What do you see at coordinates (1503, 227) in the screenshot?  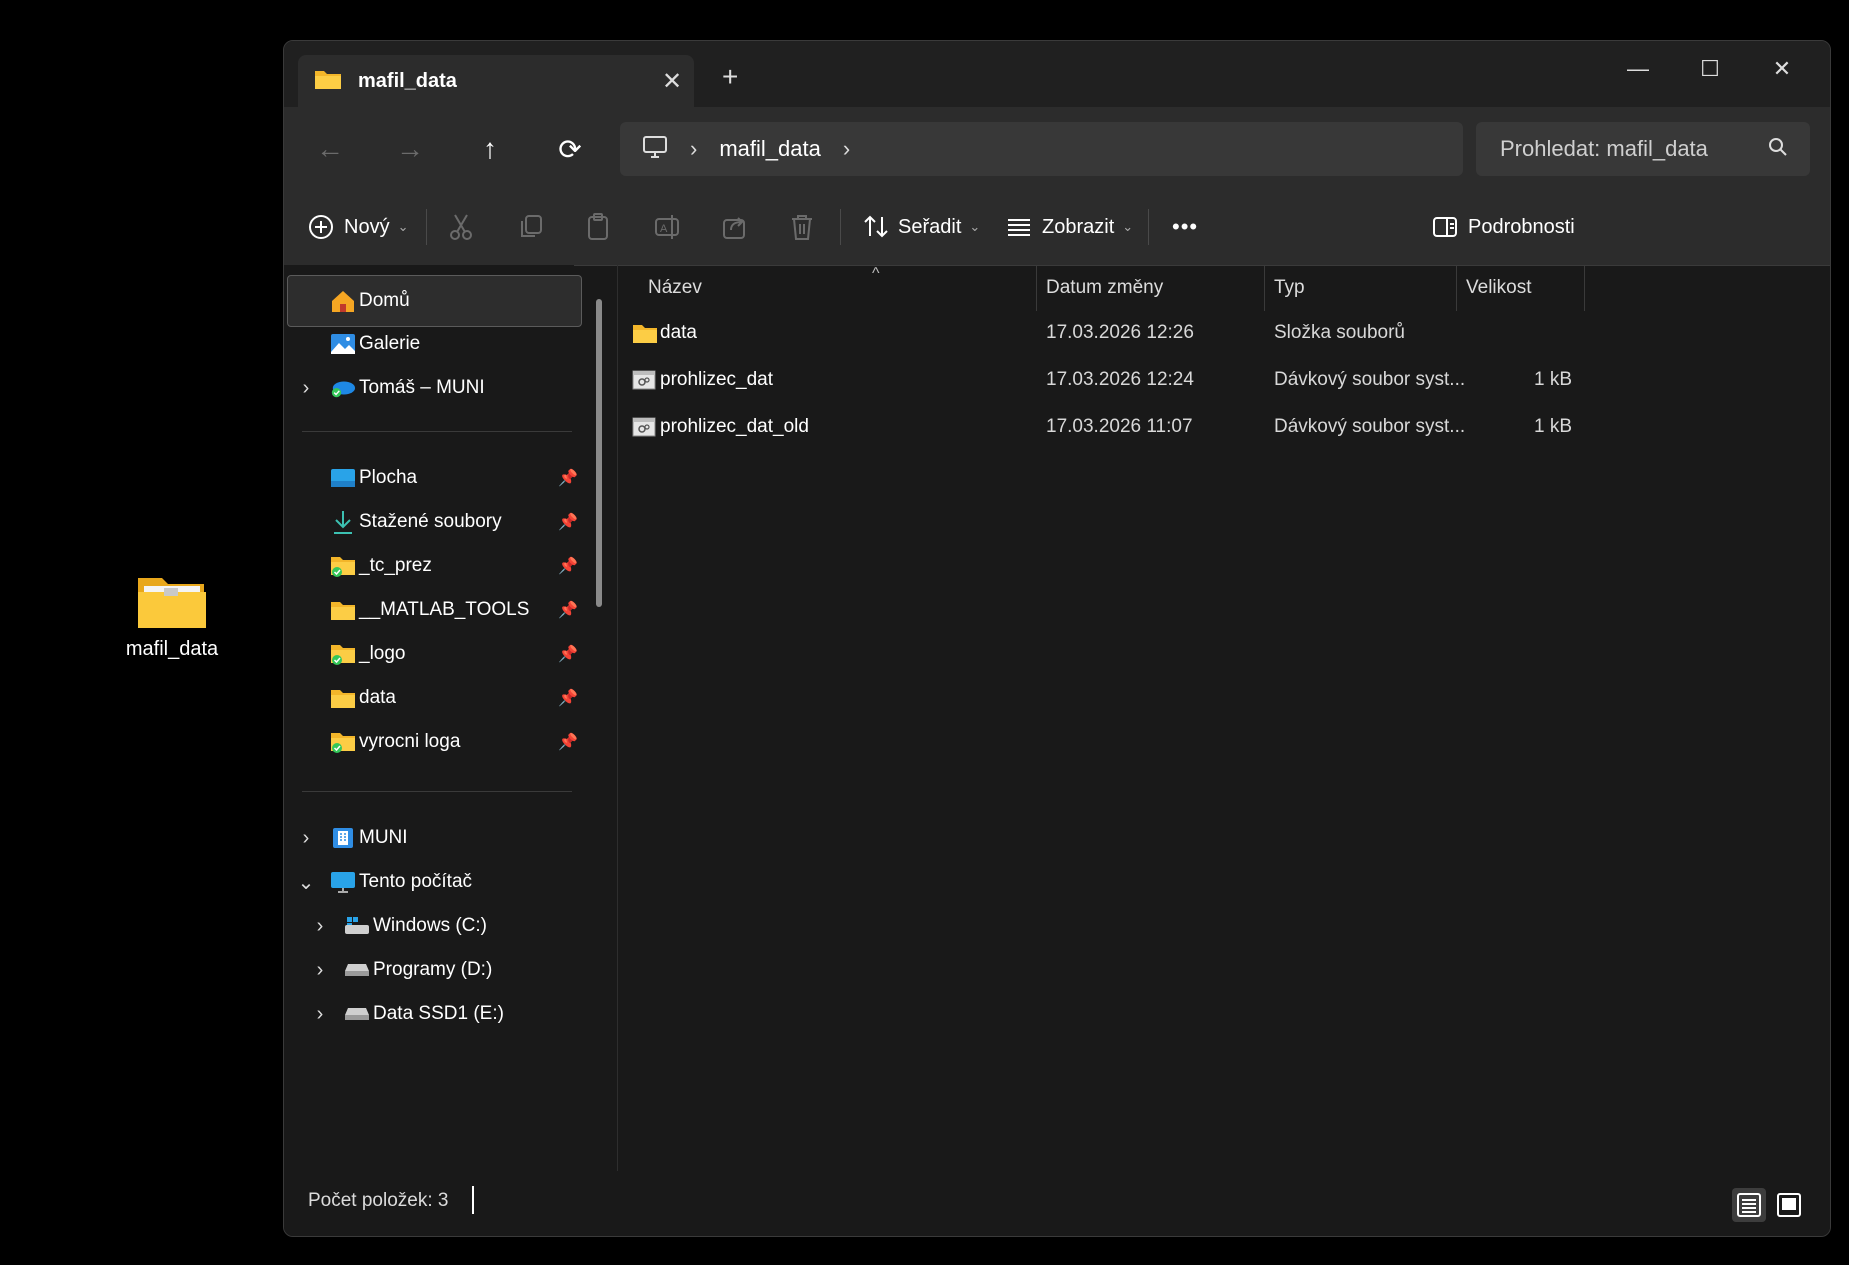 I see `details-pane-button: Podrobnosti` at bounding box center [1503, 227].